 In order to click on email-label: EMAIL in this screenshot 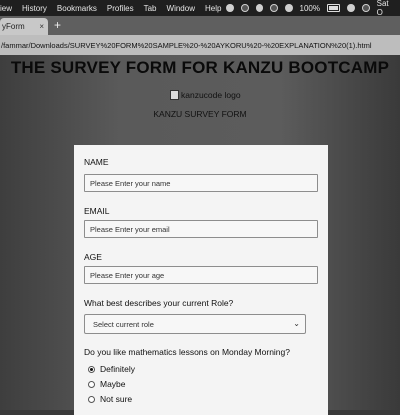, I will do `click(97, 211)`.